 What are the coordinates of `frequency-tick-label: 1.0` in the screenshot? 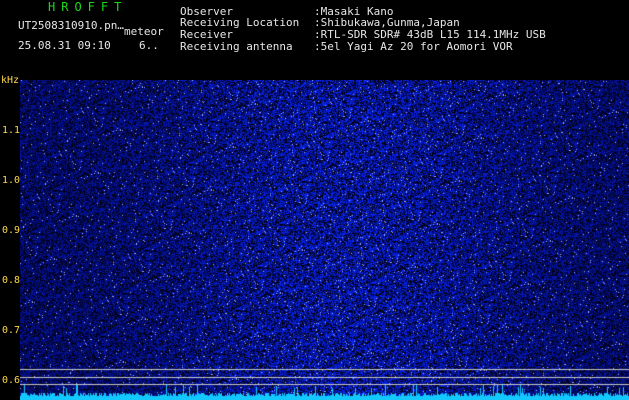 It's located at (10, 180).